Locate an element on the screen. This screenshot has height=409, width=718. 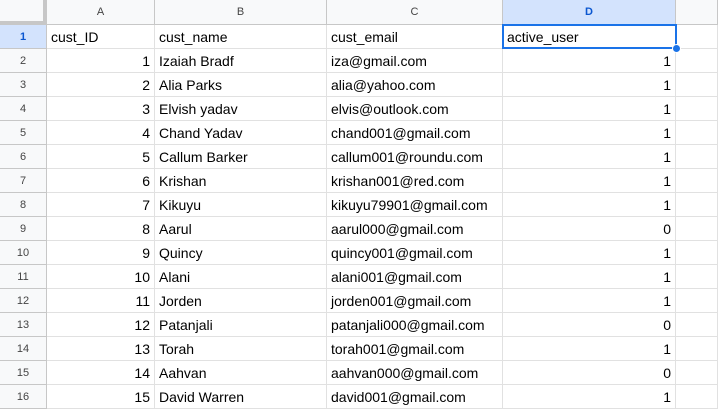
row-header-11: 11 is located at coordinates (23, 277).